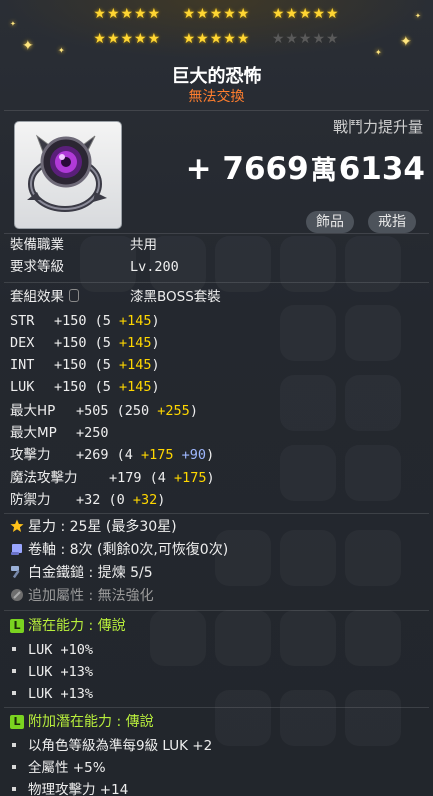 Image resolution: width=433 pixels, height=796 pixels. I want to click on category-tag-accessory: 飾品, so click(330, 222).